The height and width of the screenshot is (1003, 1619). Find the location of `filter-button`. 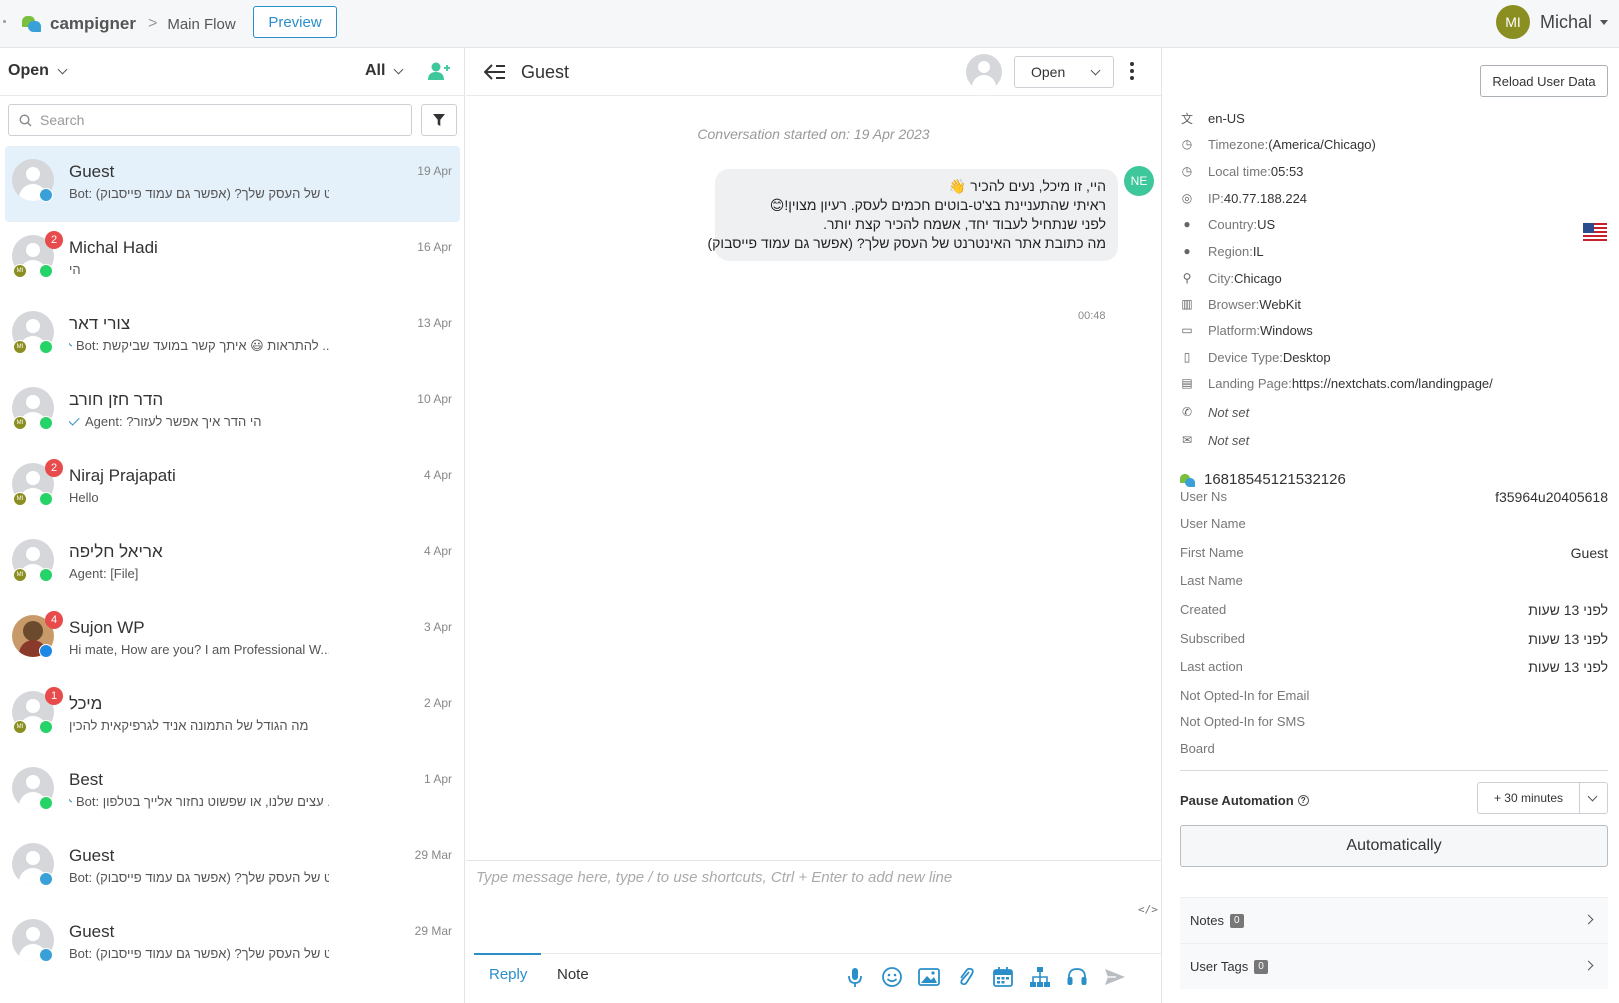

filter-button is located at coordinates (439, 120).